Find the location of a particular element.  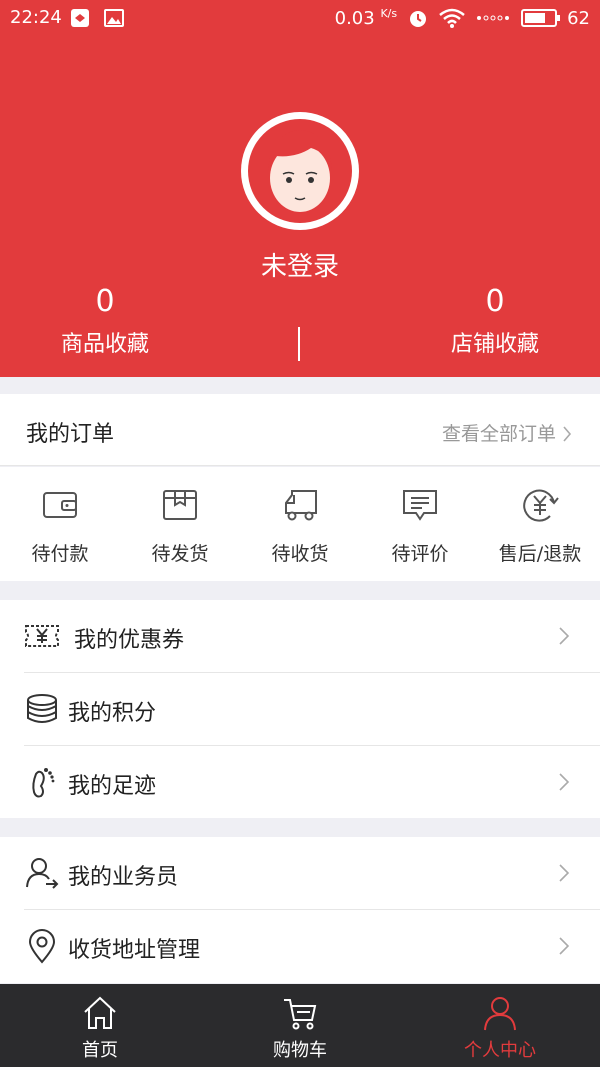

wallet-icon is located at coordinates (60, 505).